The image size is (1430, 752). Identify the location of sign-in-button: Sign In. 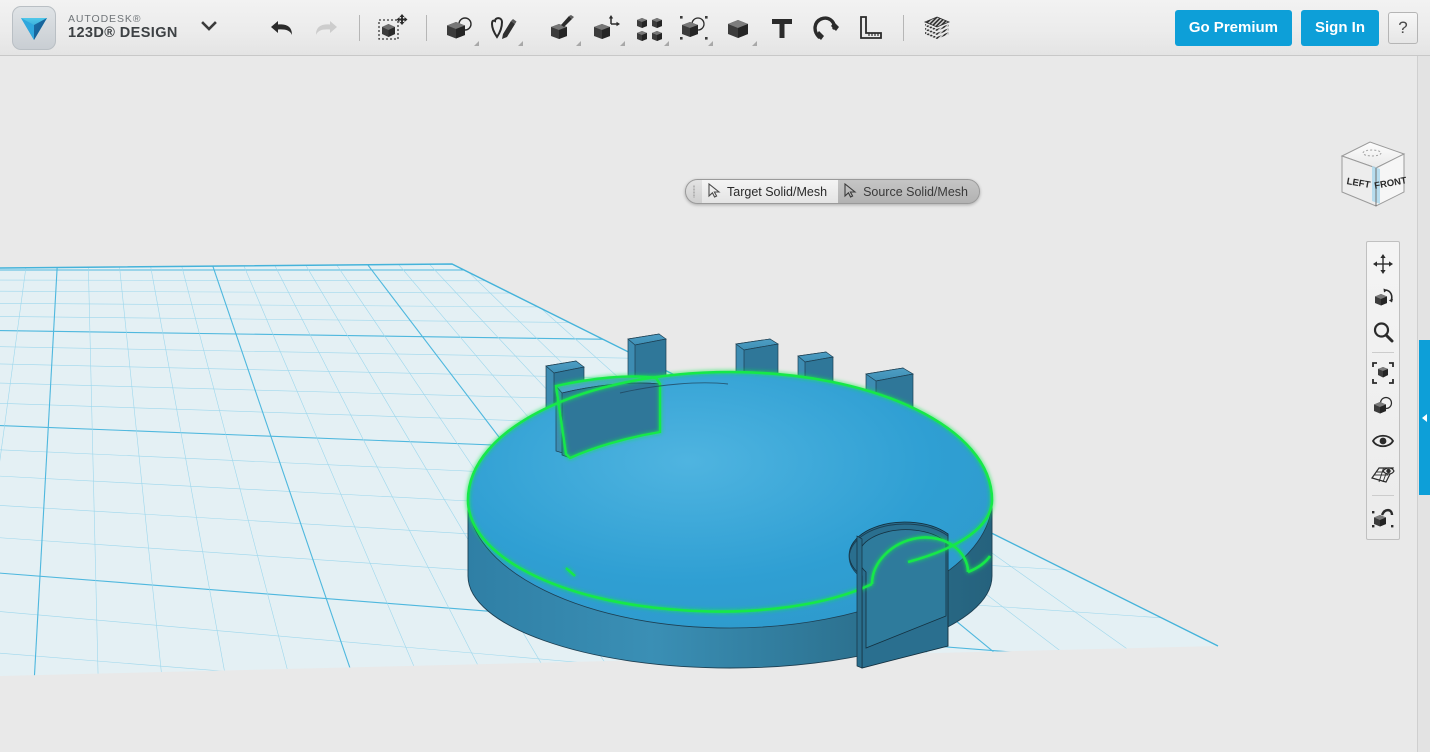
(1340, 27).